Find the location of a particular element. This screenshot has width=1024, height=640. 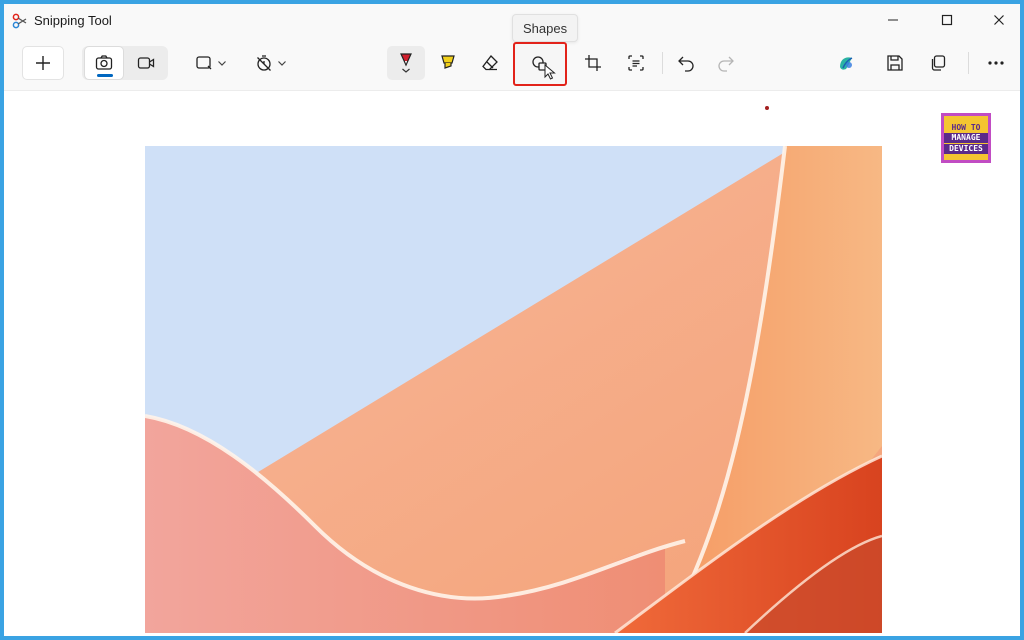

watermark-logo: HOW TO MANAGE DEVICES is located at coordinates (966, 138).